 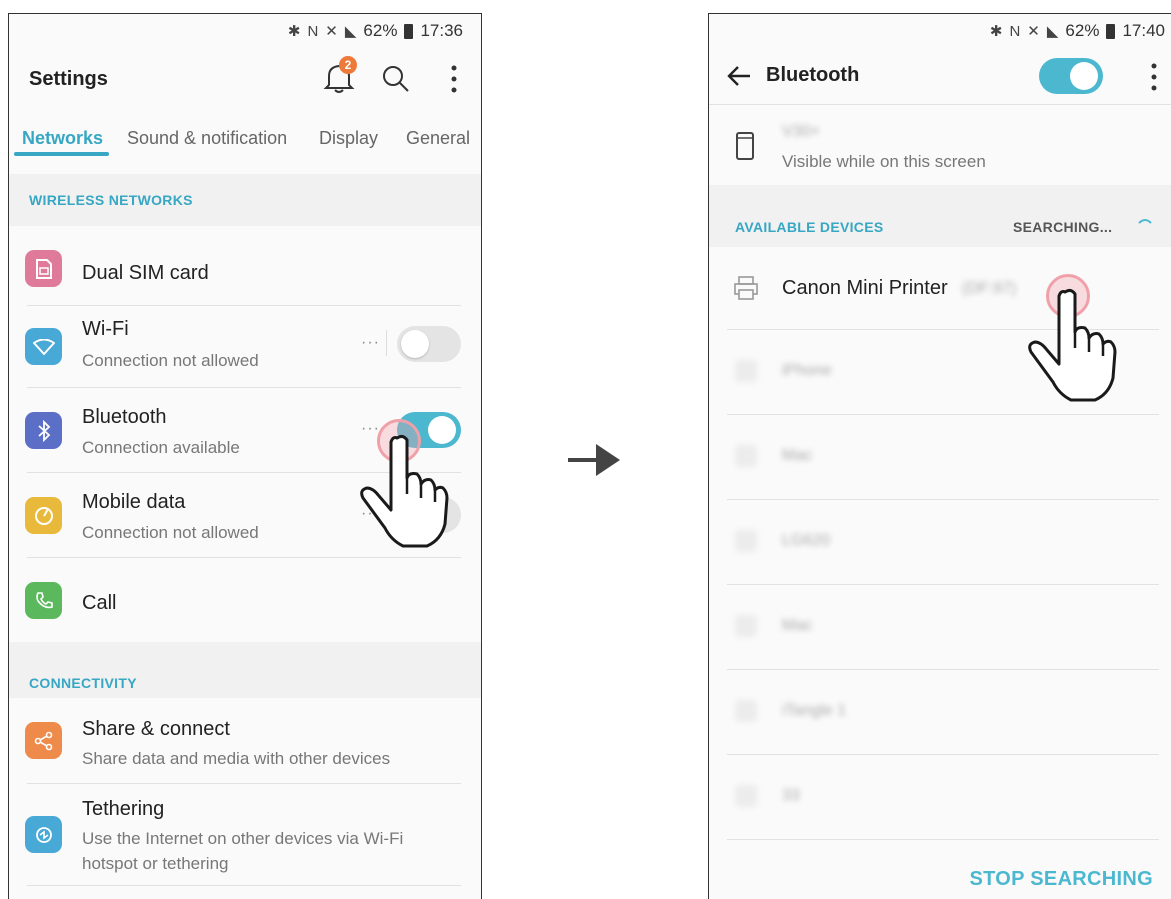 I want to click on row-subtitle: Connection available, so click(x=161, y=447).